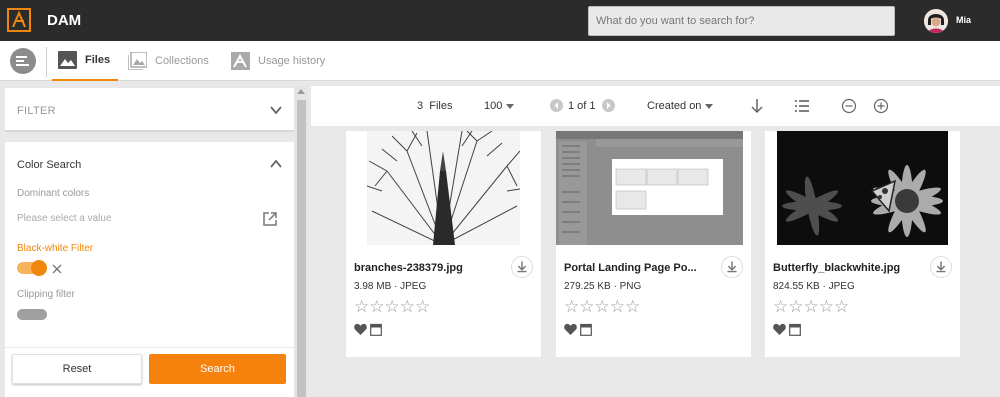 This screenshot has width=1000, height=397. Describe the element at coordinates (849, 106) in the screenshot. I see `zoom-out-icon` at that location.